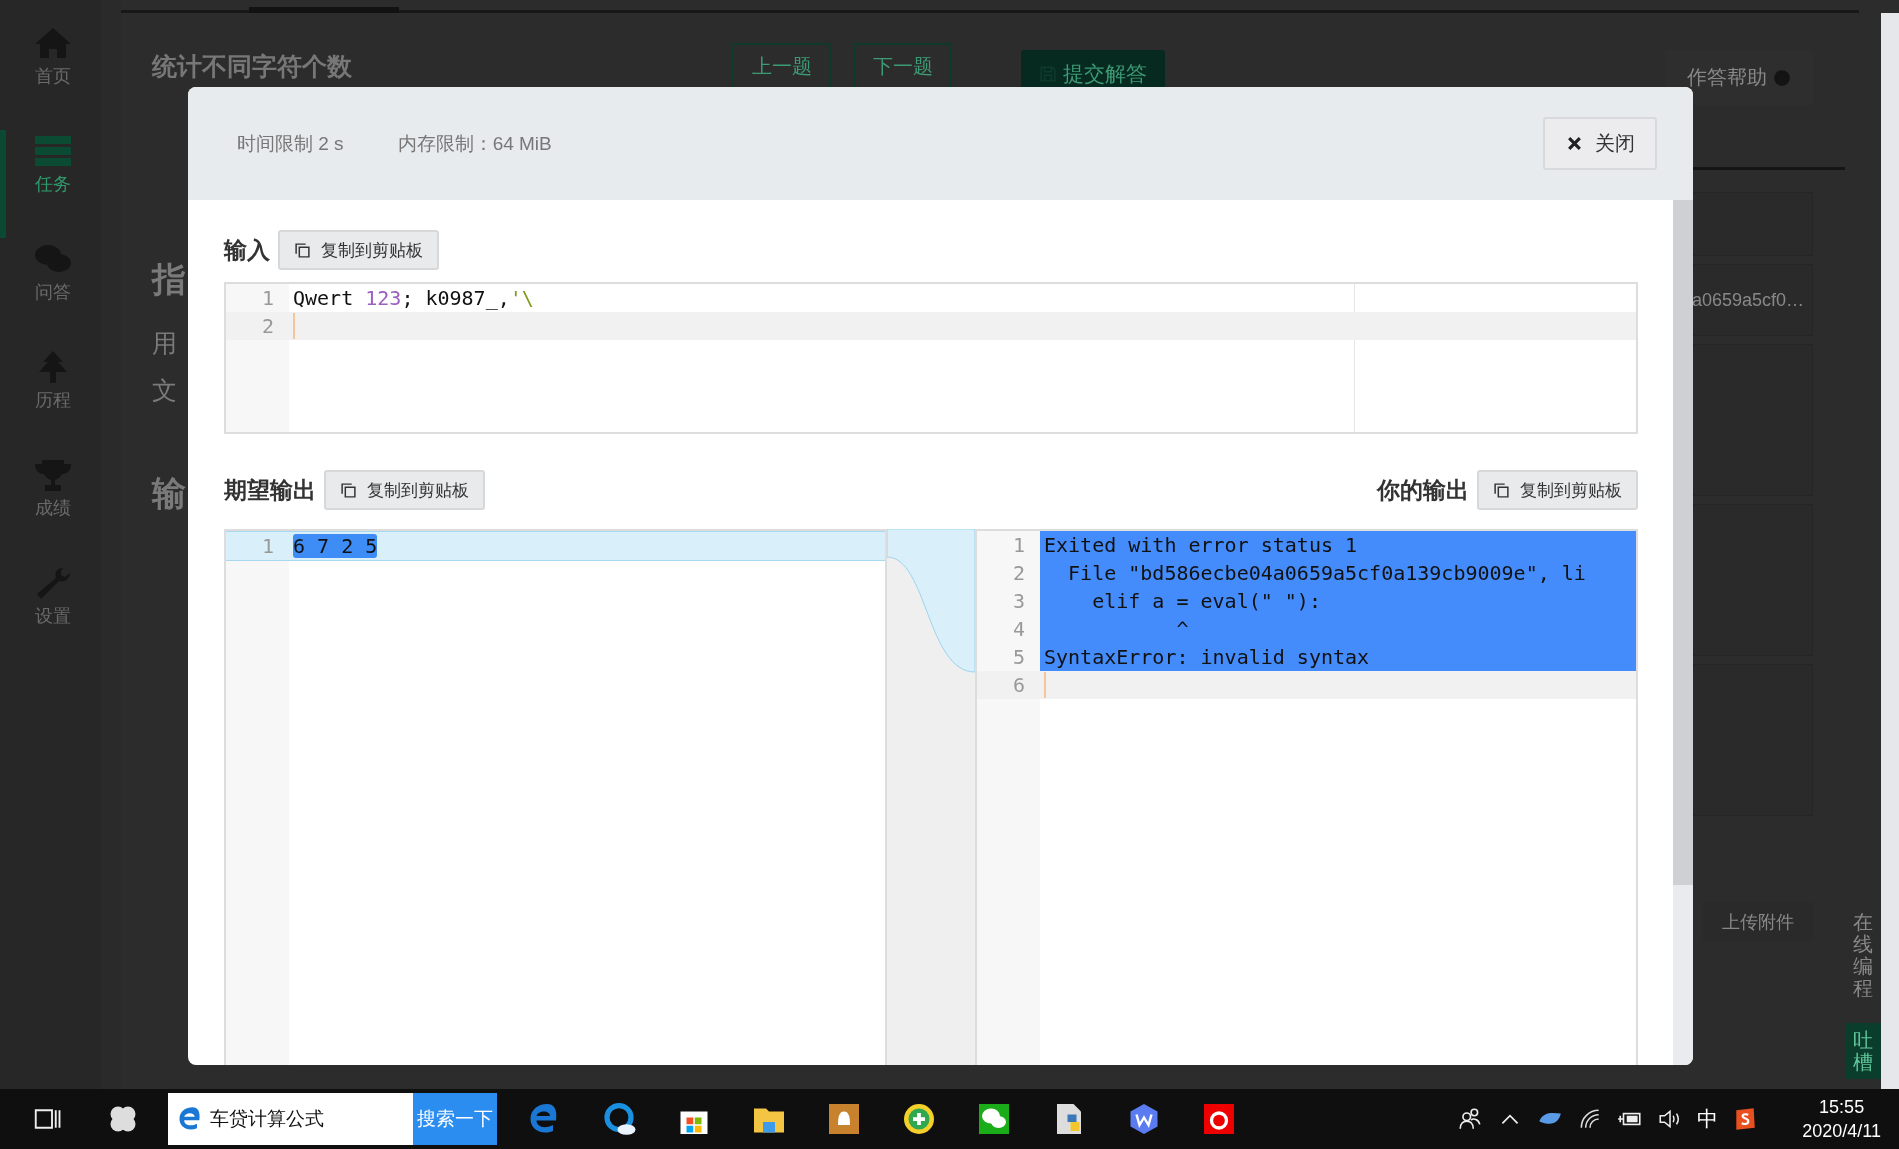  What do you see at coordinates (1574, 143) in the screenshot?
I see `close-icon` at bounding box center [1574, 143].